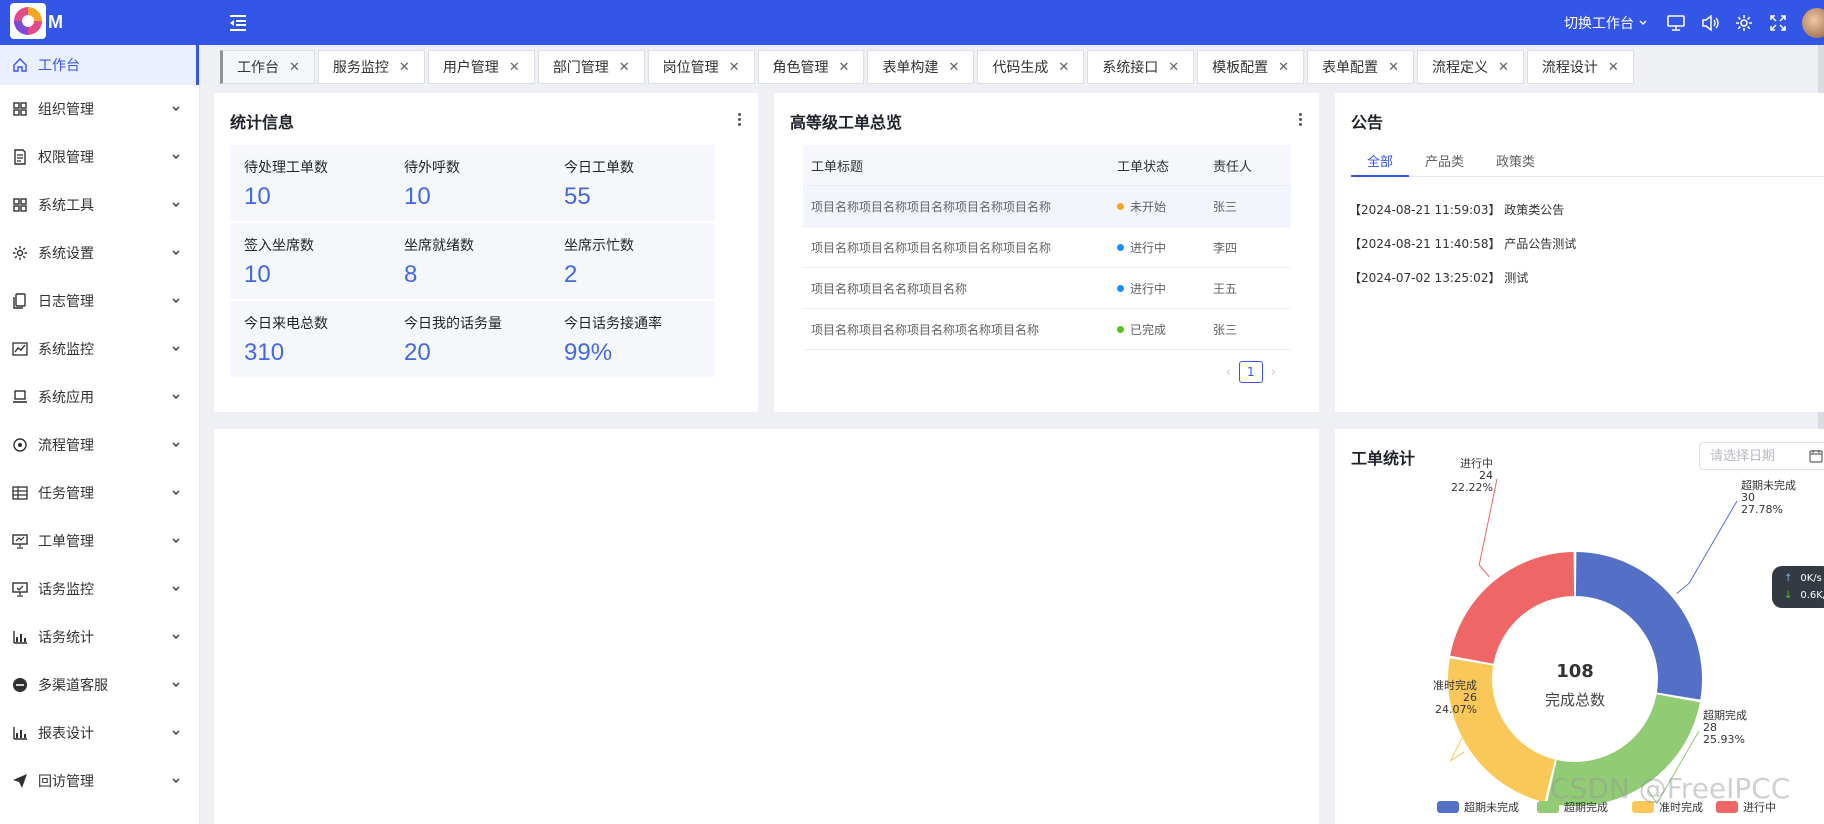 The image size is (1824, 824). What do you see at coordinates (99, 541) in the screenshot?
I see `sidebar-item-10: 工单管理` at bounding box center [99, 541].